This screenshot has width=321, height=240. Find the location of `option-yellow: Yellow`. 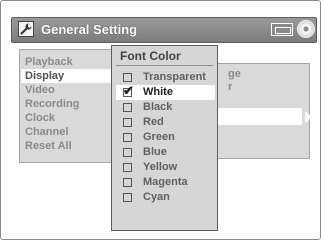

option-yellow: Yellow is located at coordinates (165, 167).